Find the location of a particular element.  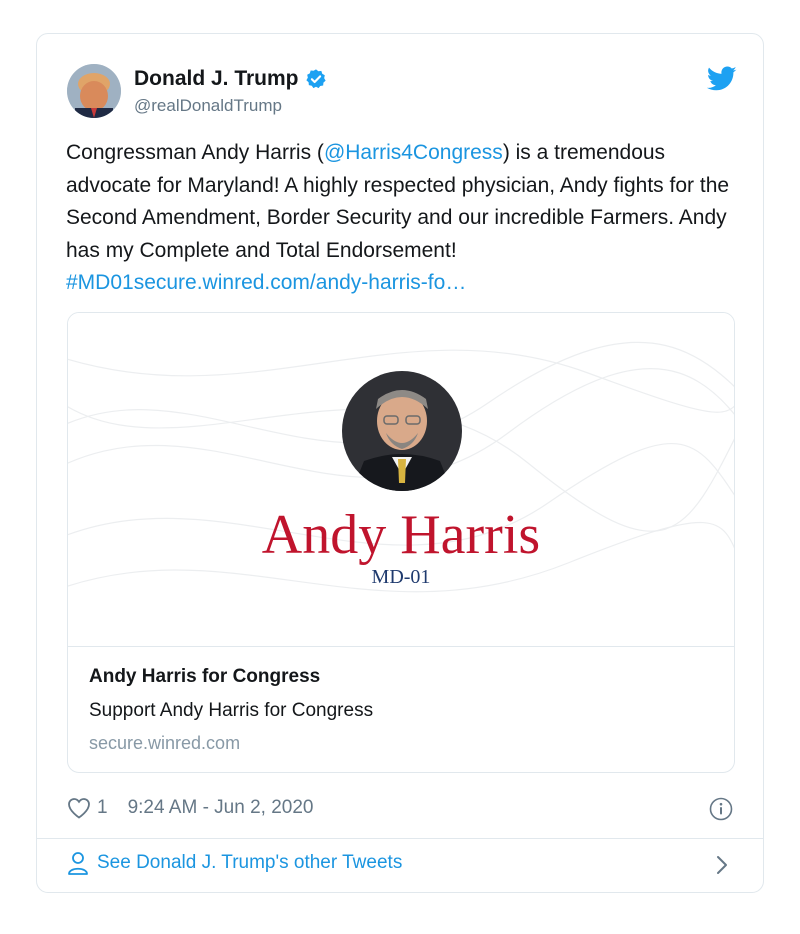

like-count: 1 is located at coordinates (102, 808).